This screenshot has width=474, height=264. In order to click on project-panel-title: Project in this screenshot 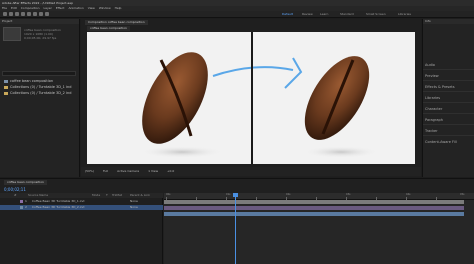, I will do `click(7, 21)`.